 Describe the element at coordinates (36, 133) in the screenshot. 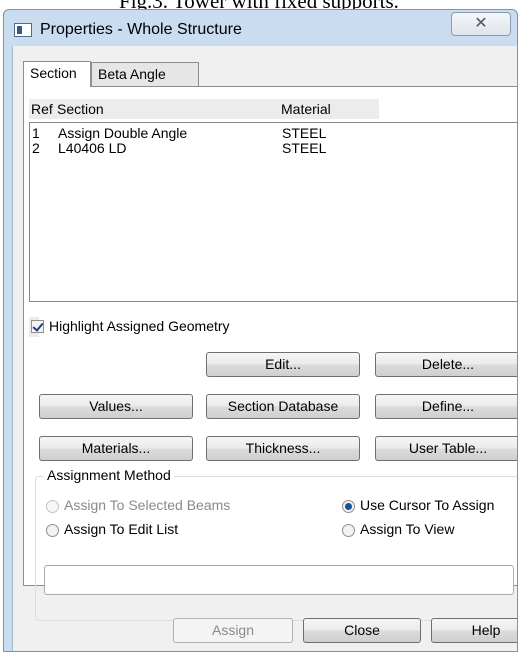

I see `row-ref: 1` at that location.